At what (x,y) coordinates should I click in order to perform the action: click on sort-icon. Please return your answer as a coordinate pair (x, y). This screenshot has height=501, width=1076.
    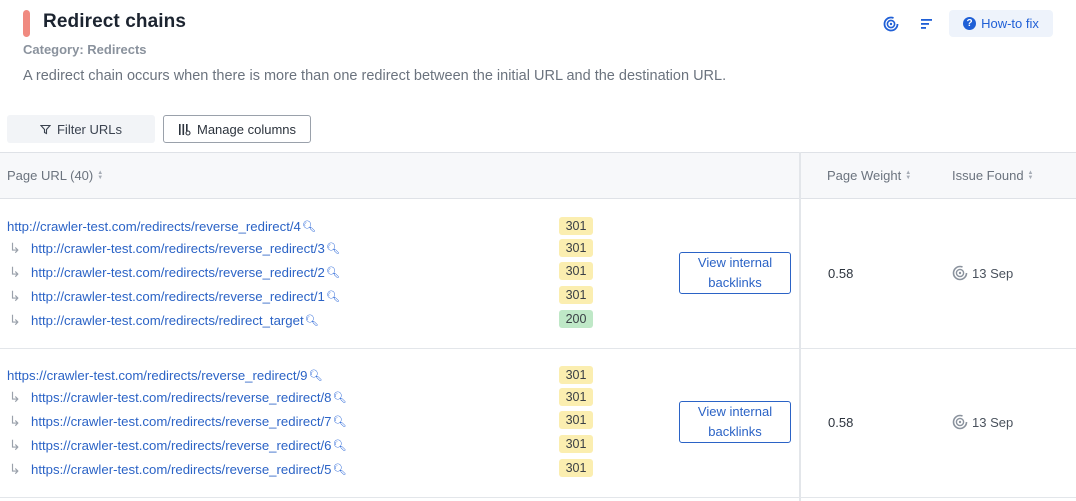
    Looking at the image, I should click on (926, 24).